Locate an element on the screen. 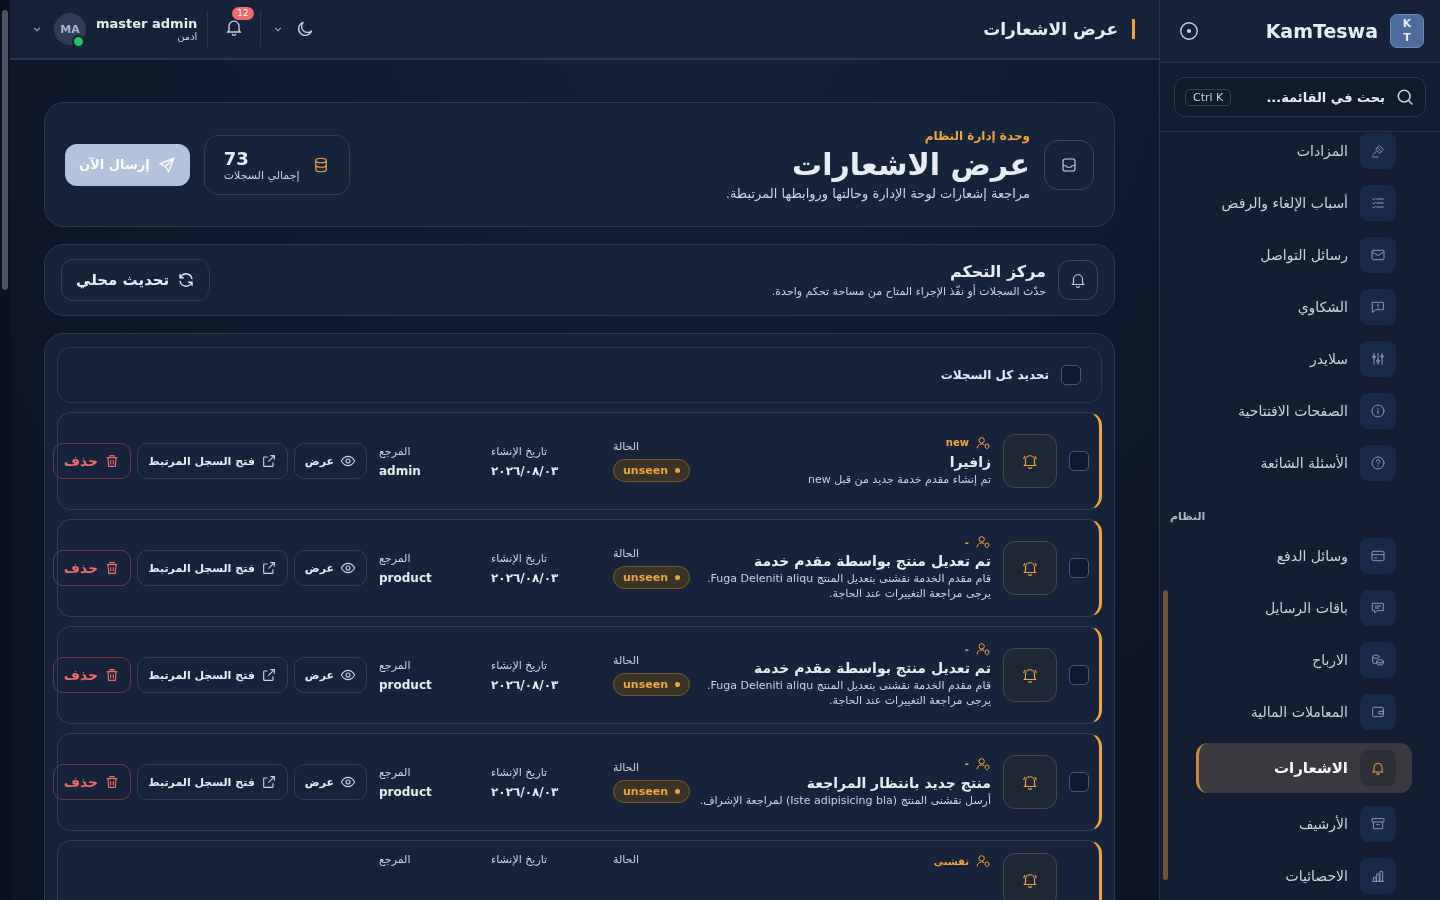 This screenshot has width=1440, height=900. inbox-icon is located at coordinates (1069, 164).